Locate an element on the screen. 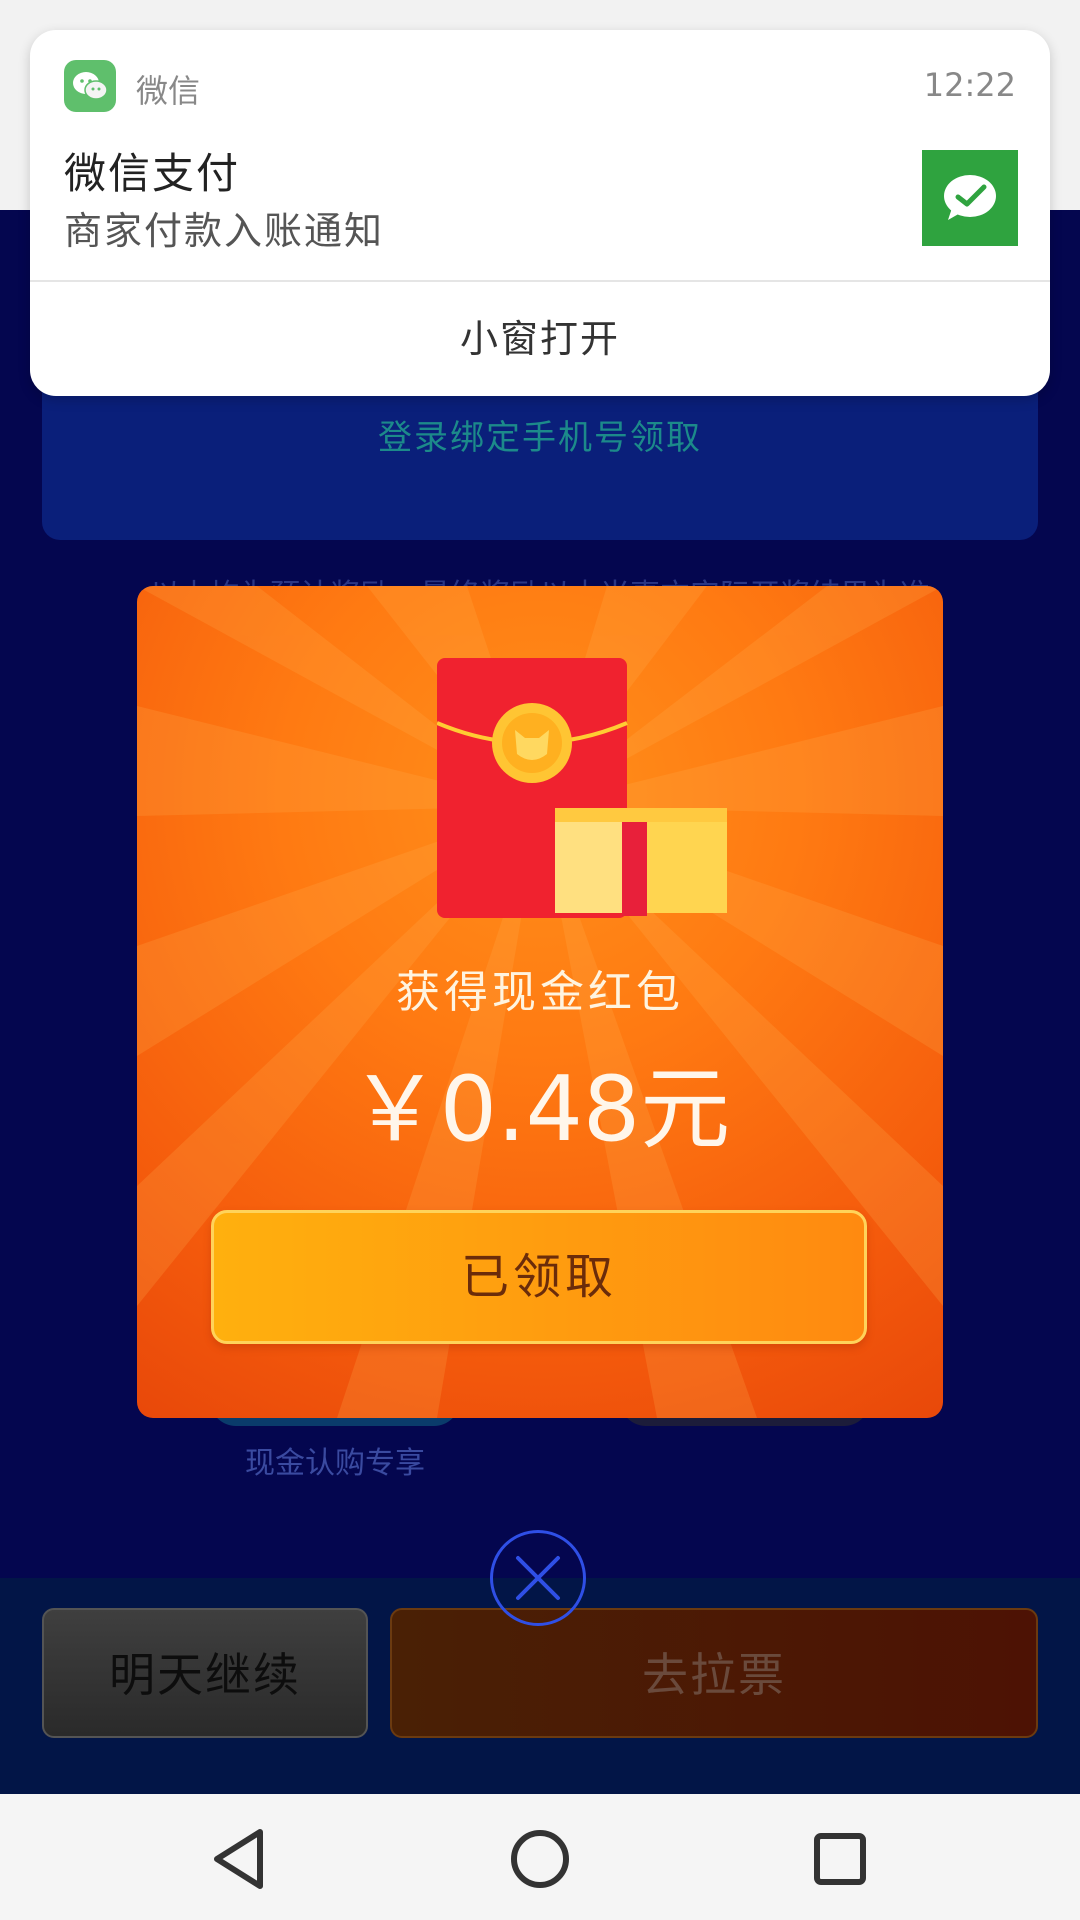 The image size is (1080, 1920). red-envelope-icon is located at coordinates (582, 788).